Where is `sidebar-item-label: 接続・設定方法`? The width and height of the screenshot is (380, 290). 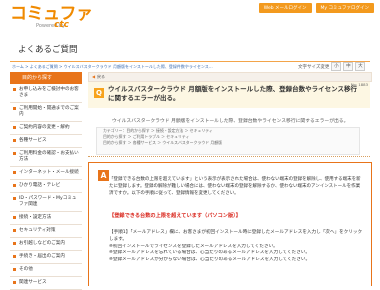
sidebar-item-label: 接続・設定方法 is located at coordinates (35, 217).